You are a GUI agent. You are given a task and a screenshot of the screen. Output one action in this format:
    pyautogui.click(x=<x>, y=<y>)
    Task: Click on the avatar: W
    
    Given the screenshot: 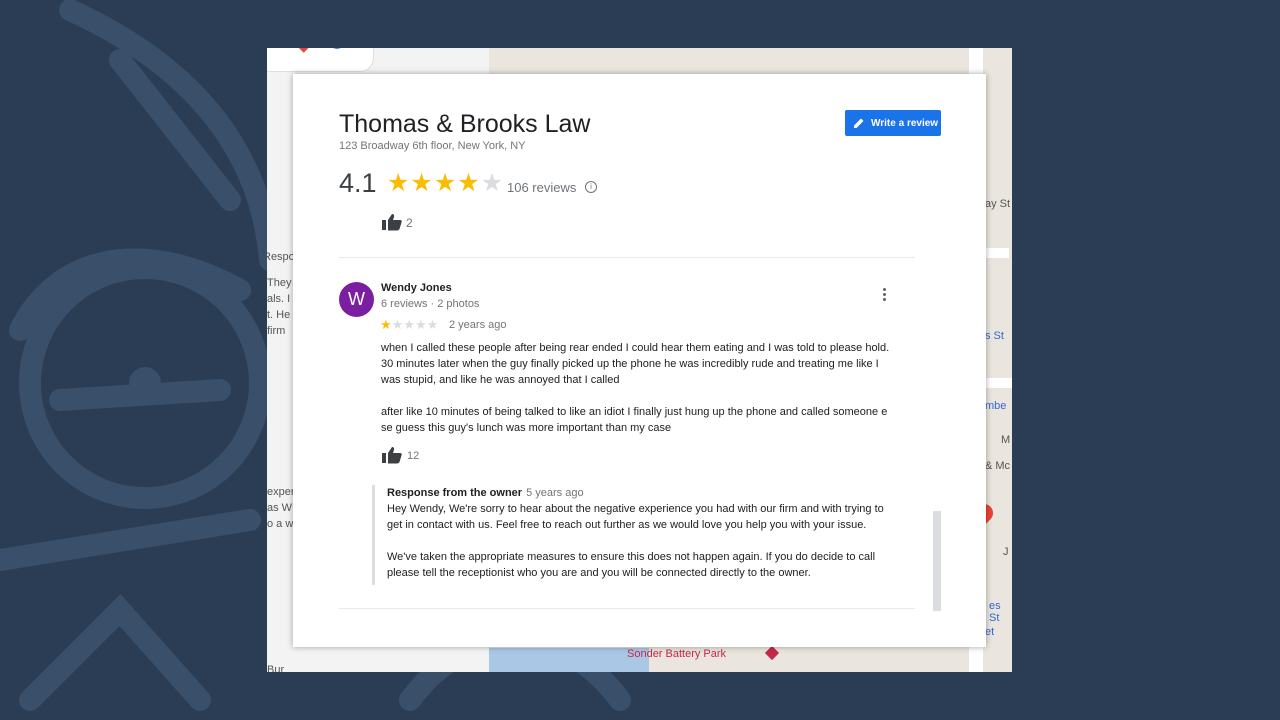 What is the action you would take?
    pyautogui.click(x=356, y=299)
    